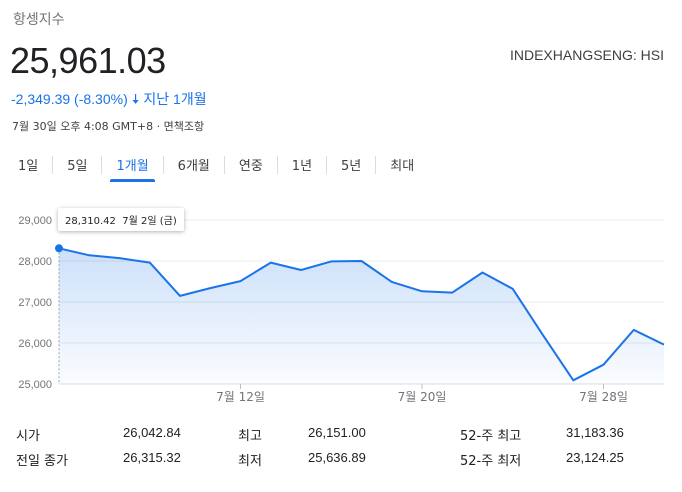 The width and height of the screenshot is (682, 492). Describe the element at coordinates (603, 397) in the screenshot. I see `x-tick-label: 7월 28일` at that location.